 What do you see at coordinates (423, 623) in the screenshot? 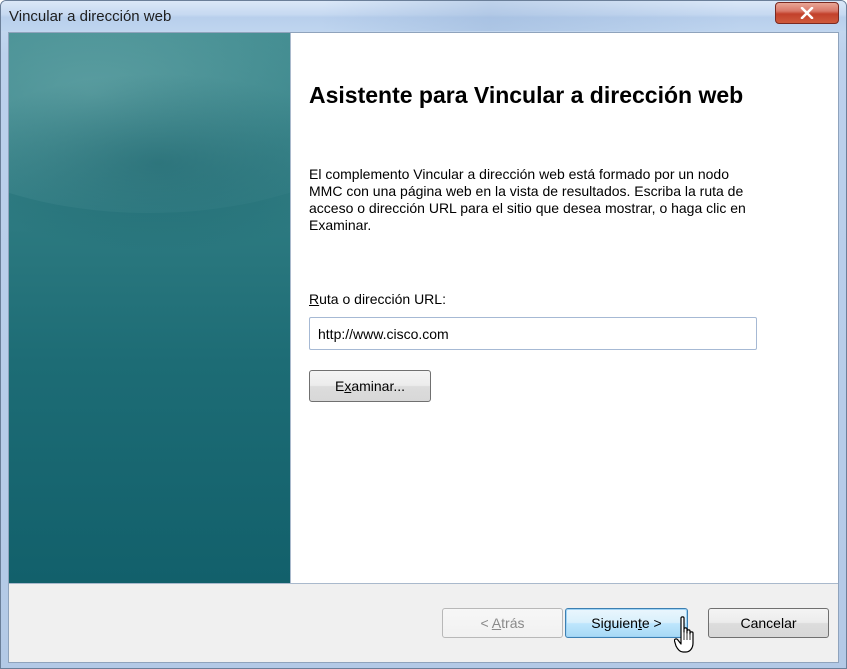
I see `wizard-footer: < Atrás Siguiente > Cancelar` at bounding box center [423, 623].